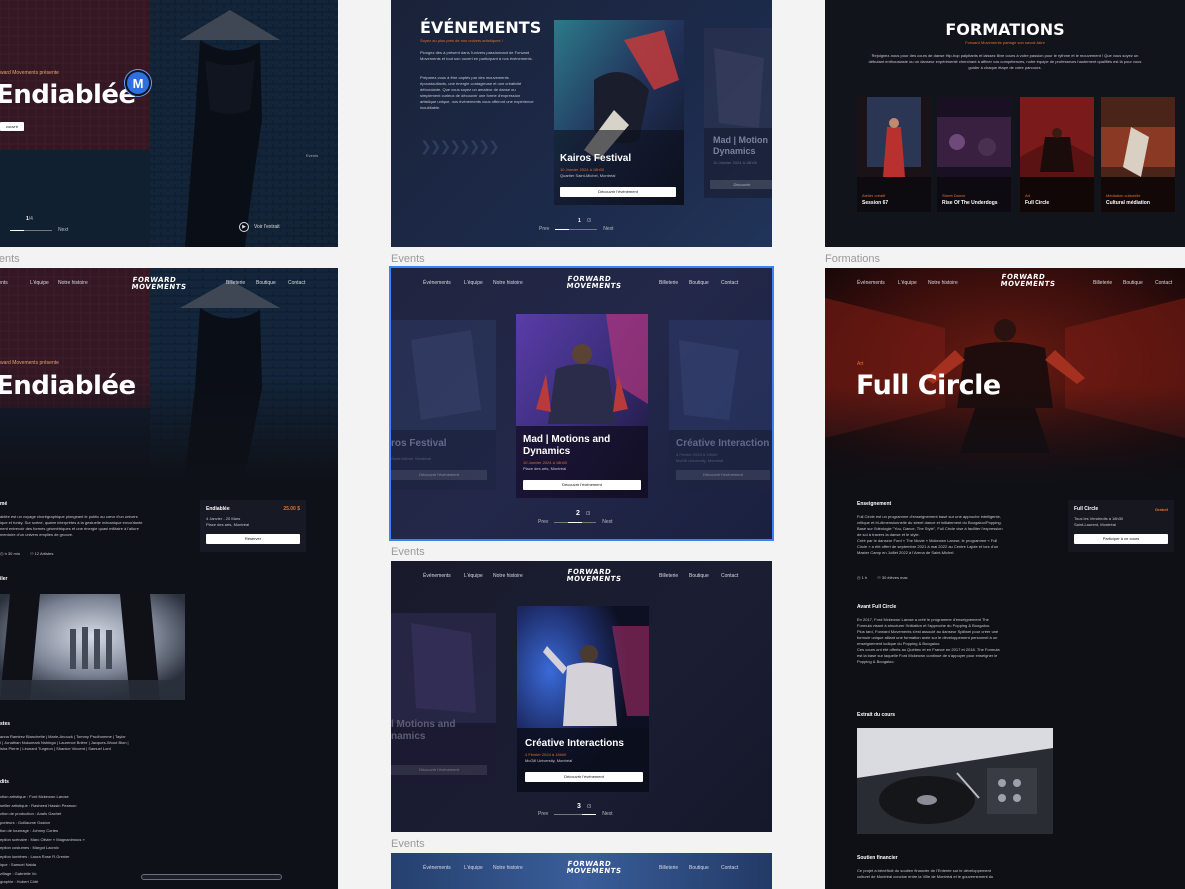 Image resolution: width=1185 pixels, height=889 pixels. I want to click on hours-text: ◷ 1 h, so click(862, 577).